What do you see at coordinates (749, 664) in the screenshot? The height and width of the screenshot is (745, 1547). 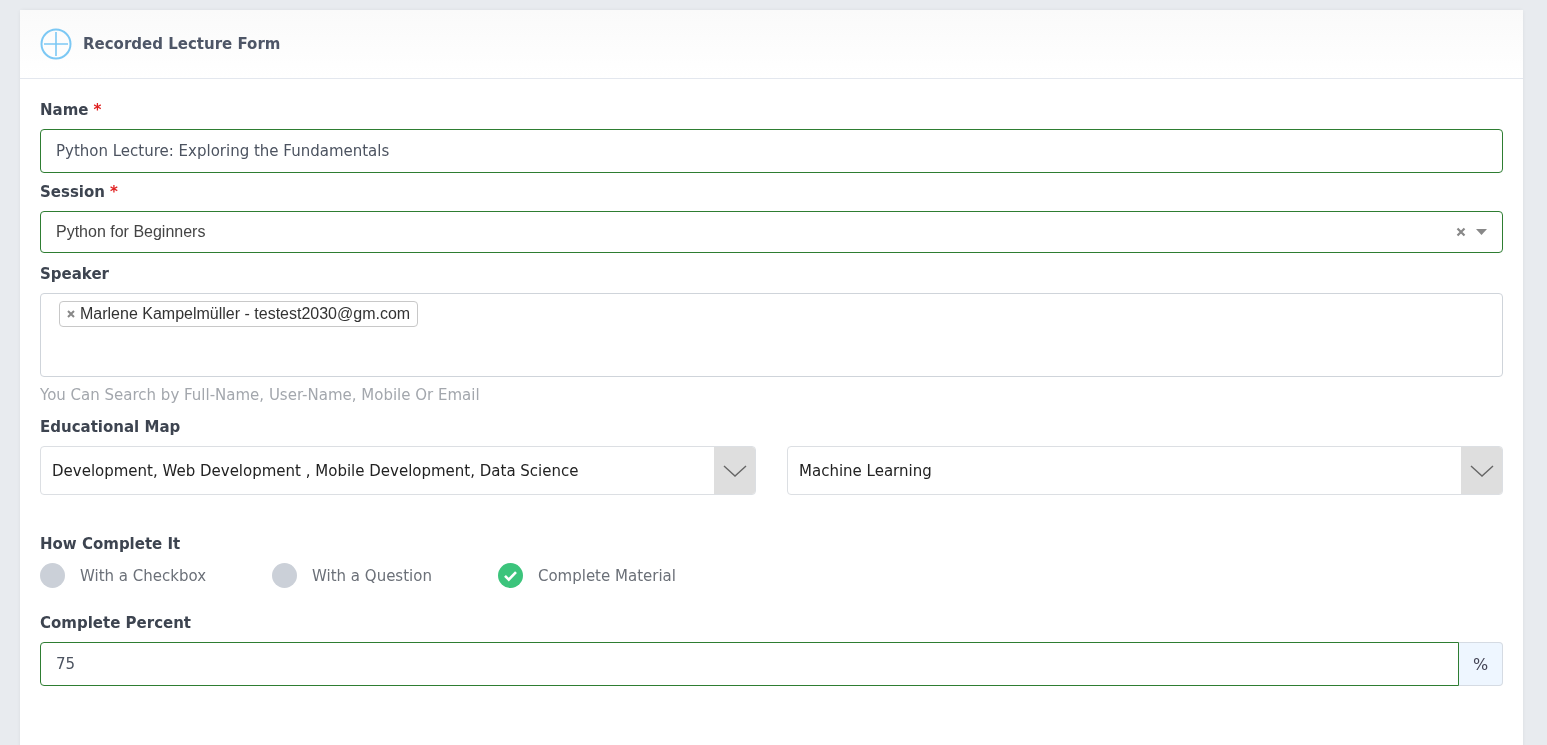 I see `percent-input: 75` at bounding box center [749, 664].